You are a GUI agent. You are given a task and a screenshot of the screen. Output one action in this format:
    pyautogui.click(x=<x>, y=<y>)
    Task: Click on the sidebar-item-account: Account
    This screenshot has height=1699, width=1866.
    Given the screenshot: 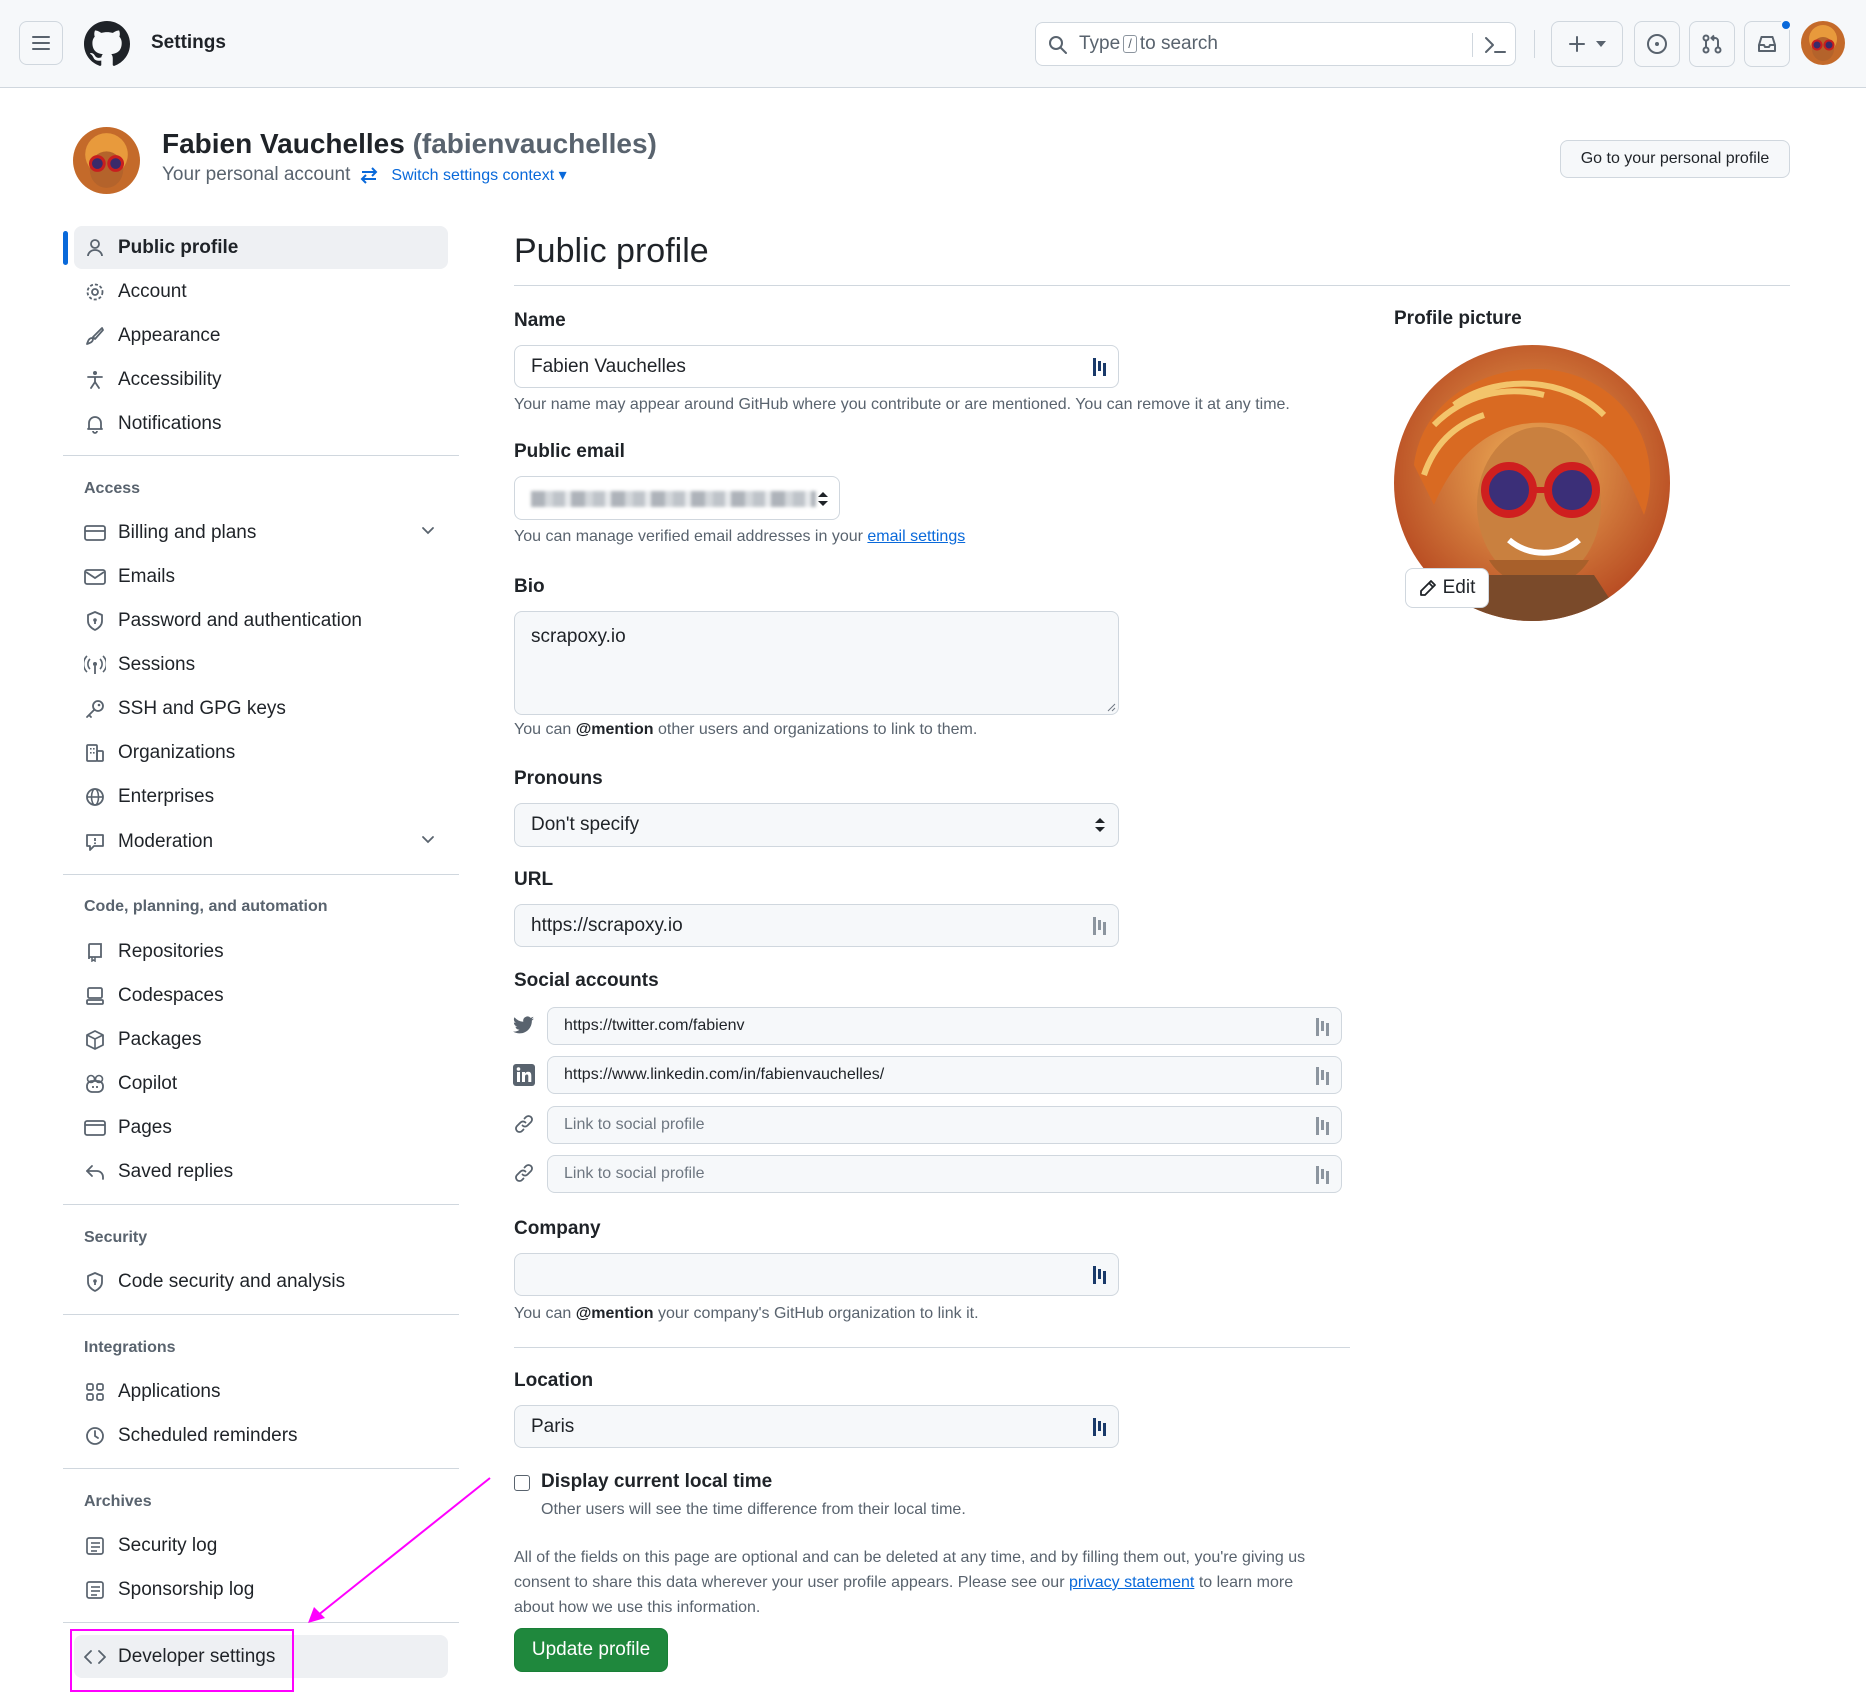 What is the action you would take?
    pyautogui.click(x=261, y=291)
    